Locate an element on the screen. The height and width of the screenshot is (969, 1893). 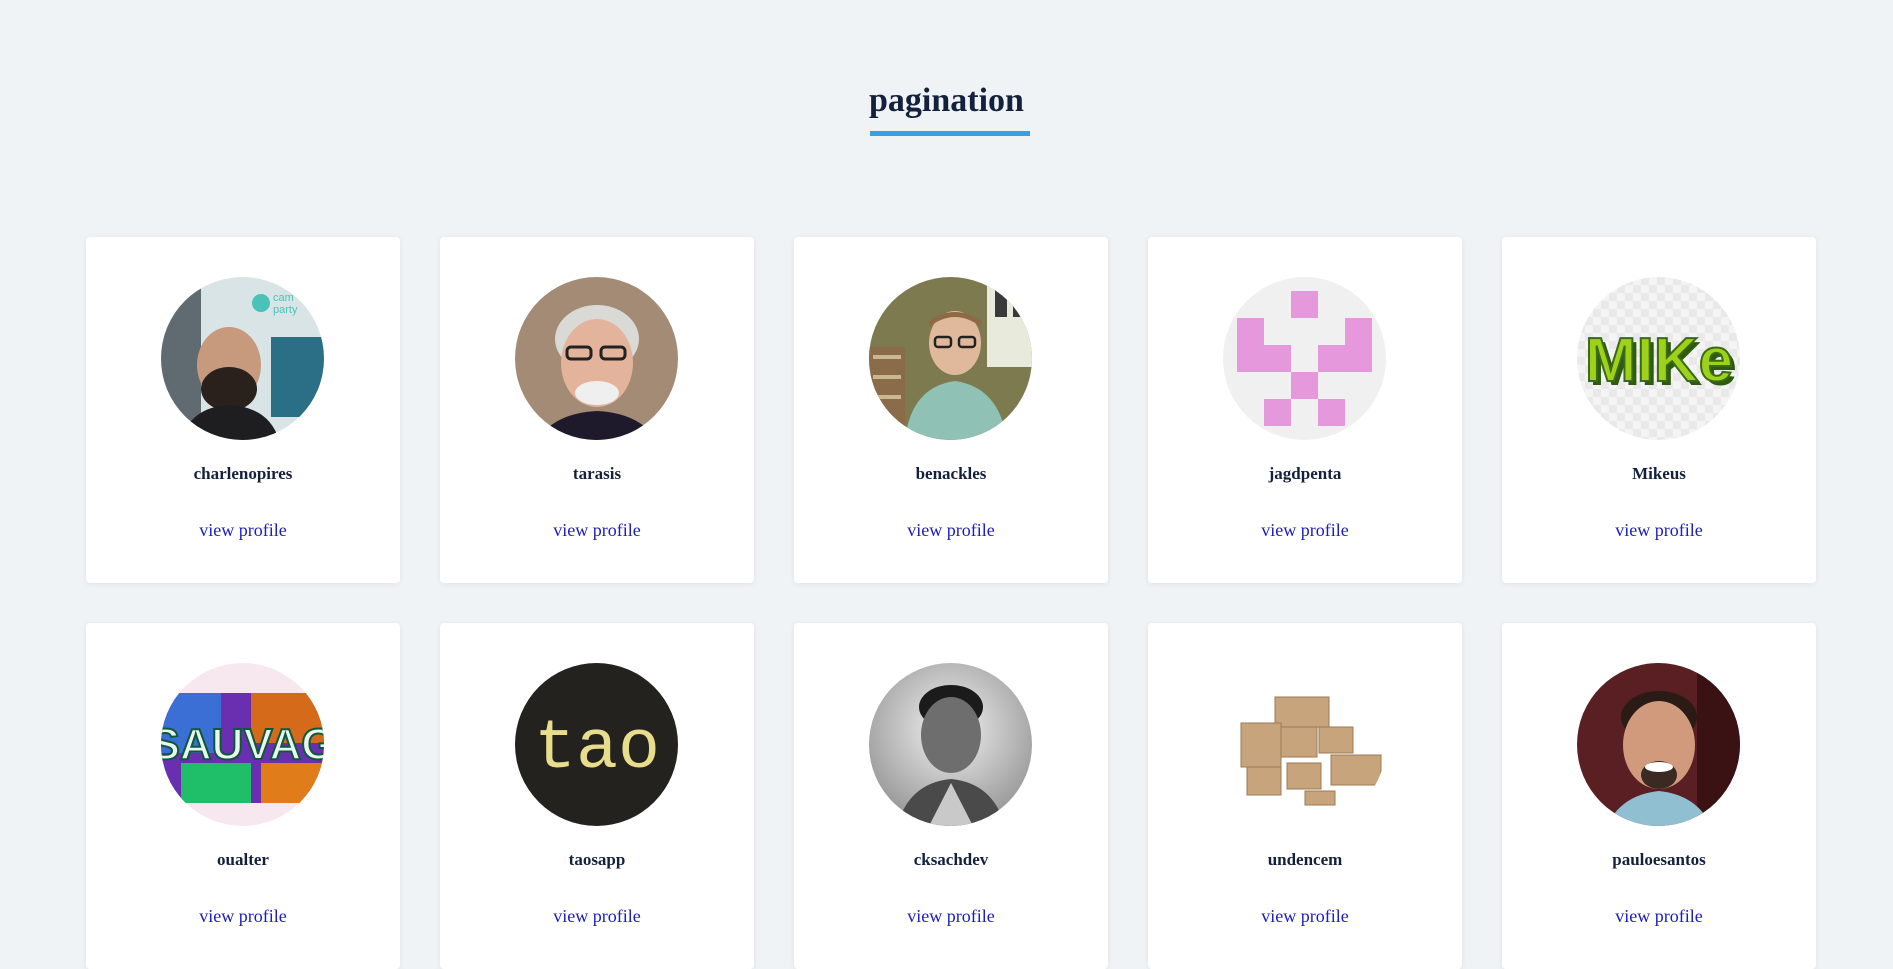
svg-text: MIKe is located at coordinates (1659, 360).